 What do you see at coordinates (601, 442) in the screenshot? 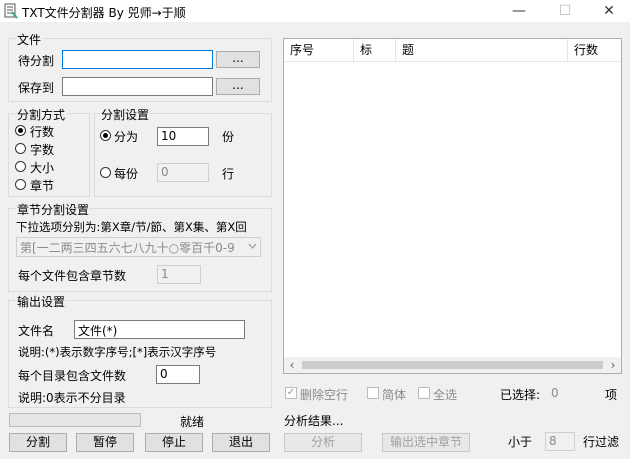
I see `filter-label: 行过滤` at bounding box center [601, 442].